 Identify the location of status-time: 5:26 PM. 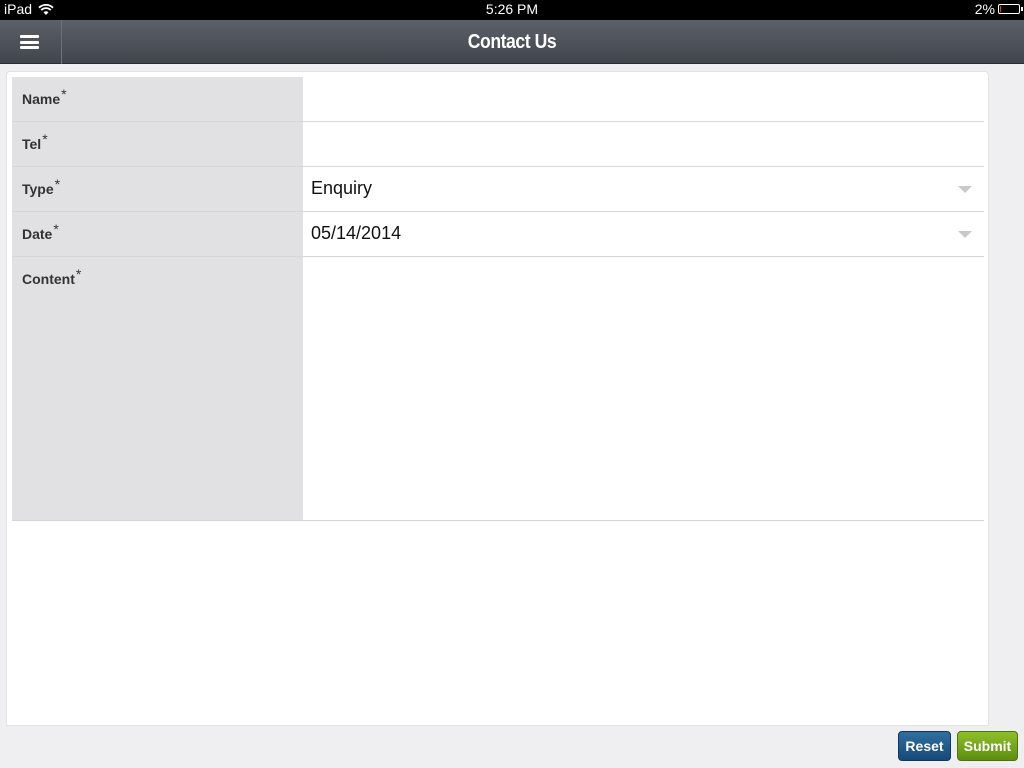
(512, 9).